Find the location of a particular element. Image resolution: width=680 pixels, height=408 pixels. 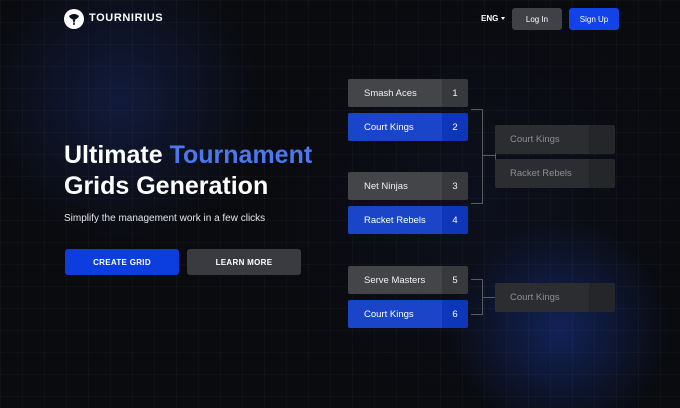

team-seed: 3 is located at coordinates (455, 186).